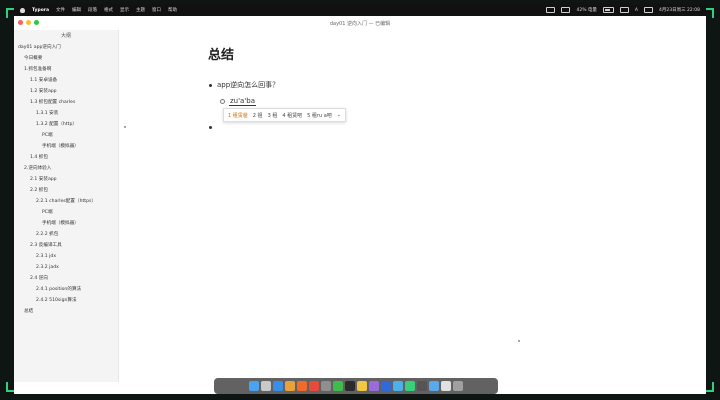 The image size is (720, 400). What do you see at coordinates (221, 53) in the screenshot?
I see `heading: 总结` at bounding box center [221, 53].